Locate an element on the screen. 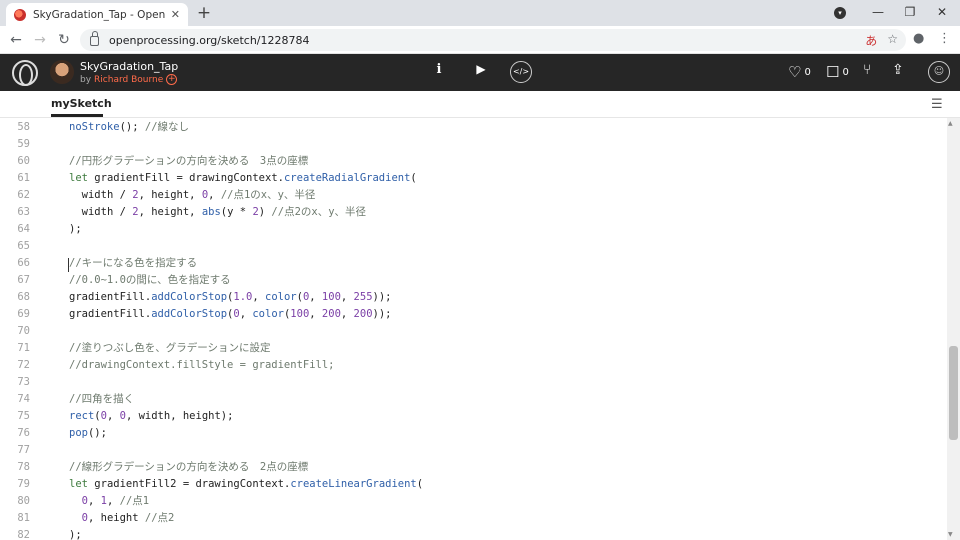 Image resolution: width=960 pixels, height=540 pixels. code-text: //塗りつぶし色を、グラデーションに設定 is located at coordinates (170, 348).